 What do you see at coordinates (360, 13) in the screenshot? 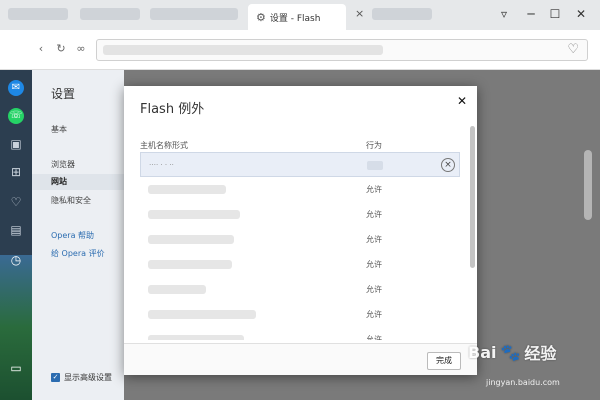
I see `close-tab-icon: ×` at bounding box center [360, 13].